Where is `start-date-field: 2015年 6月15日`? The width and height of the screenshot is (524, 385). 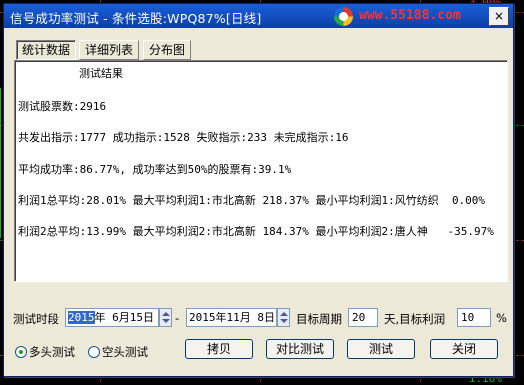
start-date-field: 2015年 6月15日 is located at coordinates (112, 317).